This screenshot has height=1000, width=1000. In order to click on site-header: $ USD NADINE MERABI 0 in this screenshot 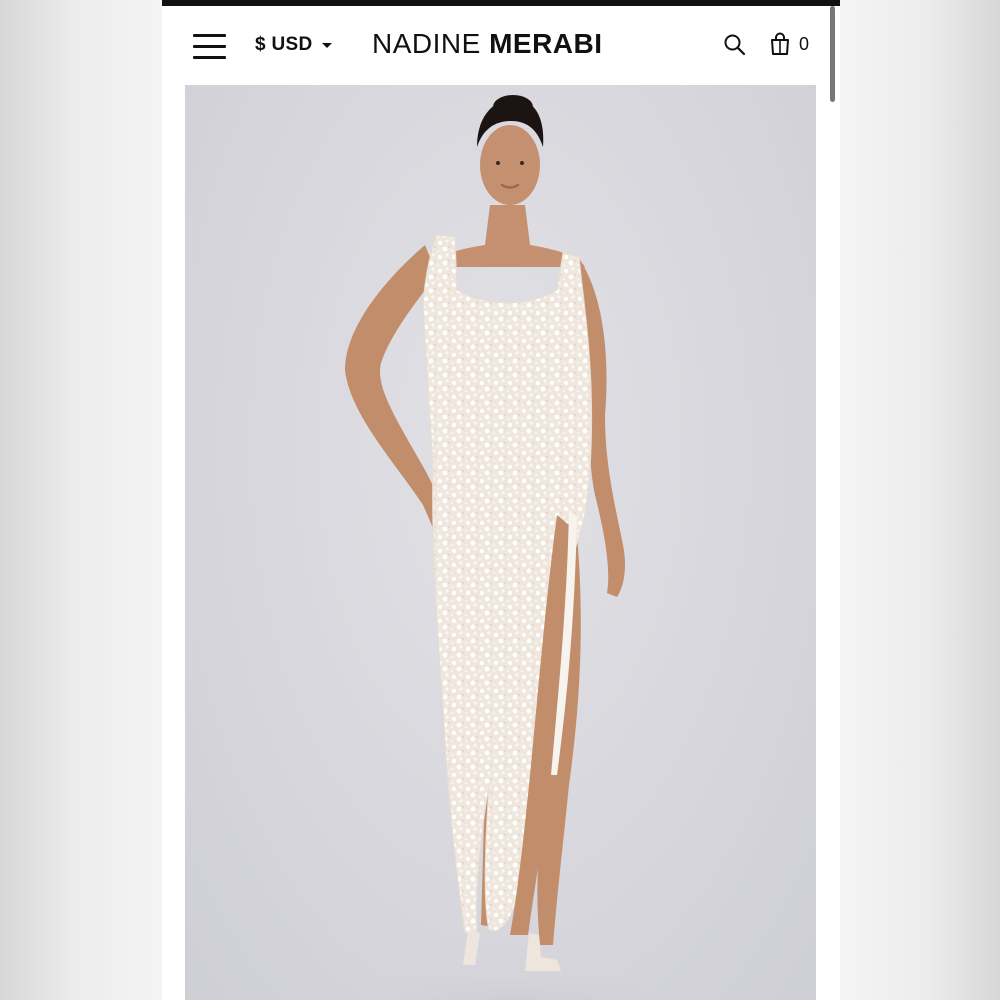, I will do `click(501, 45)`.